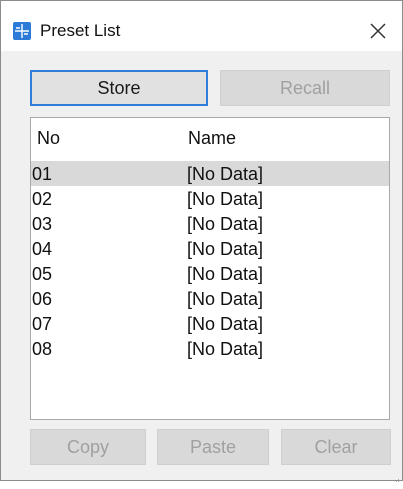 The height and width of the screenshot is (489, 403). What do you see at coordinates (42, 249) in the screenshot?
I see `preset-number: 04` at bounding box center [42, 249].